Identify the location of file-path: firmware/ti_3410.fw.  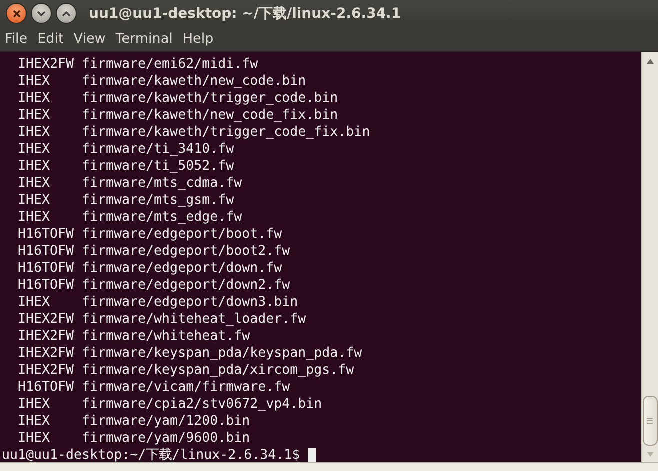
(158, 149).